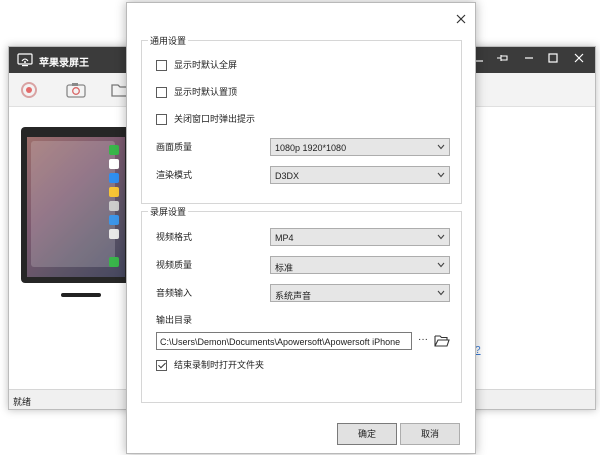 The width and height of the screenshot is (600, 455). I want to click on minimize-icon, so click(529, 58).